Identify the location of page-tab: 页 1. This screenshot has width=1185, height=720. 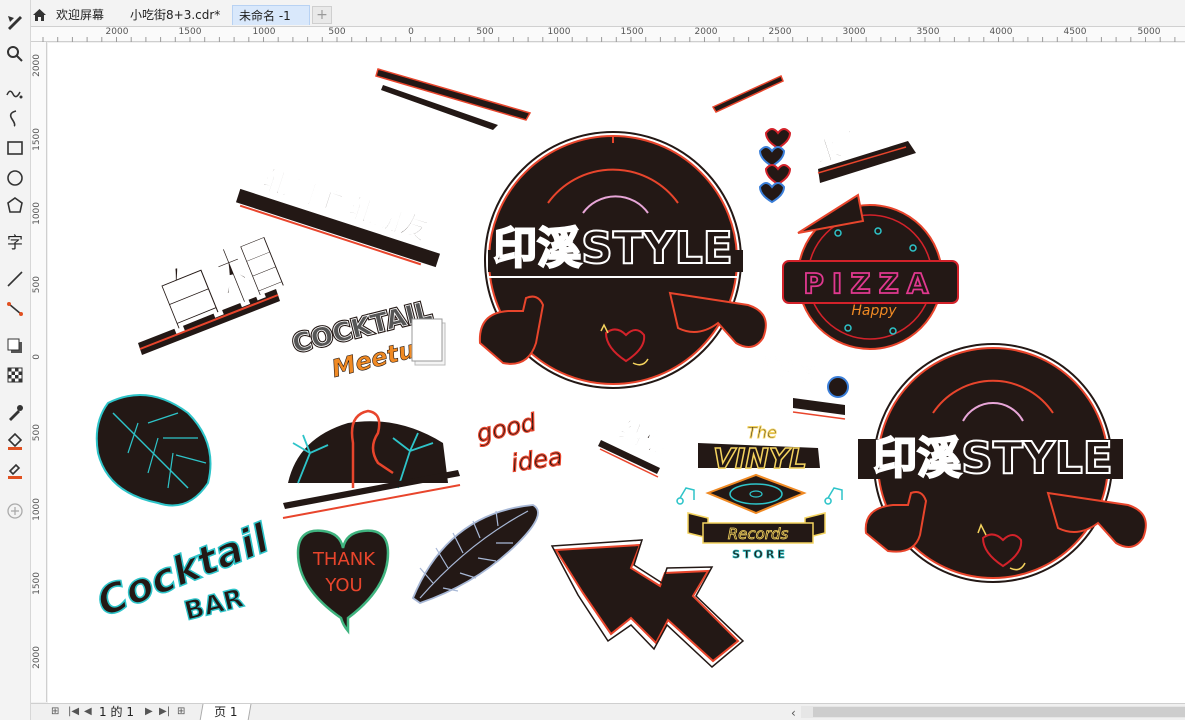
(225, 712).